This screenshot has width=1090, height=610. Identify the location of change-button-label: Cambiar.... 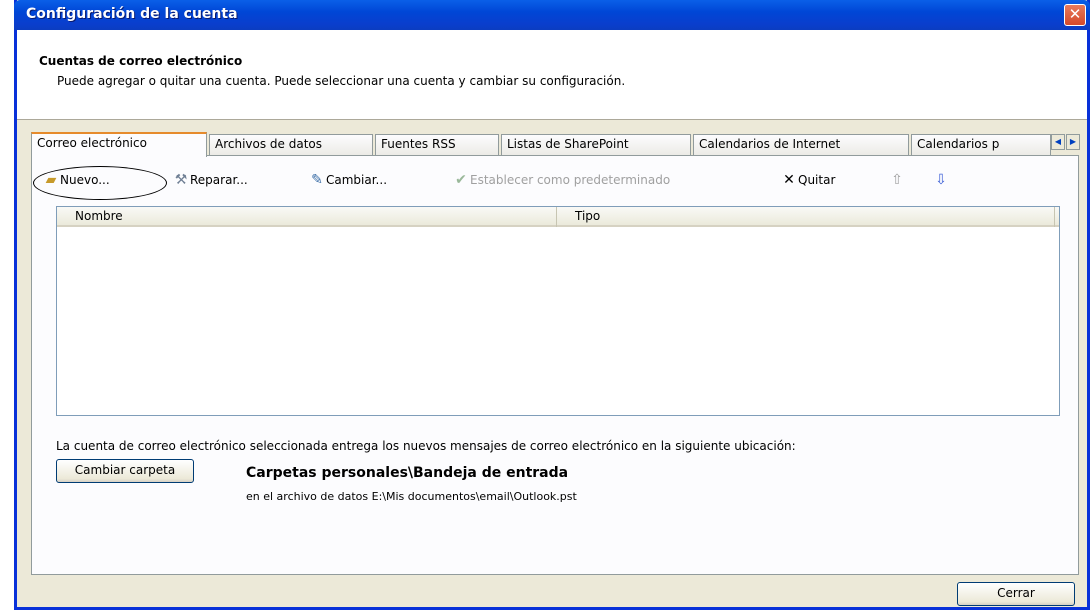
(357, 180).